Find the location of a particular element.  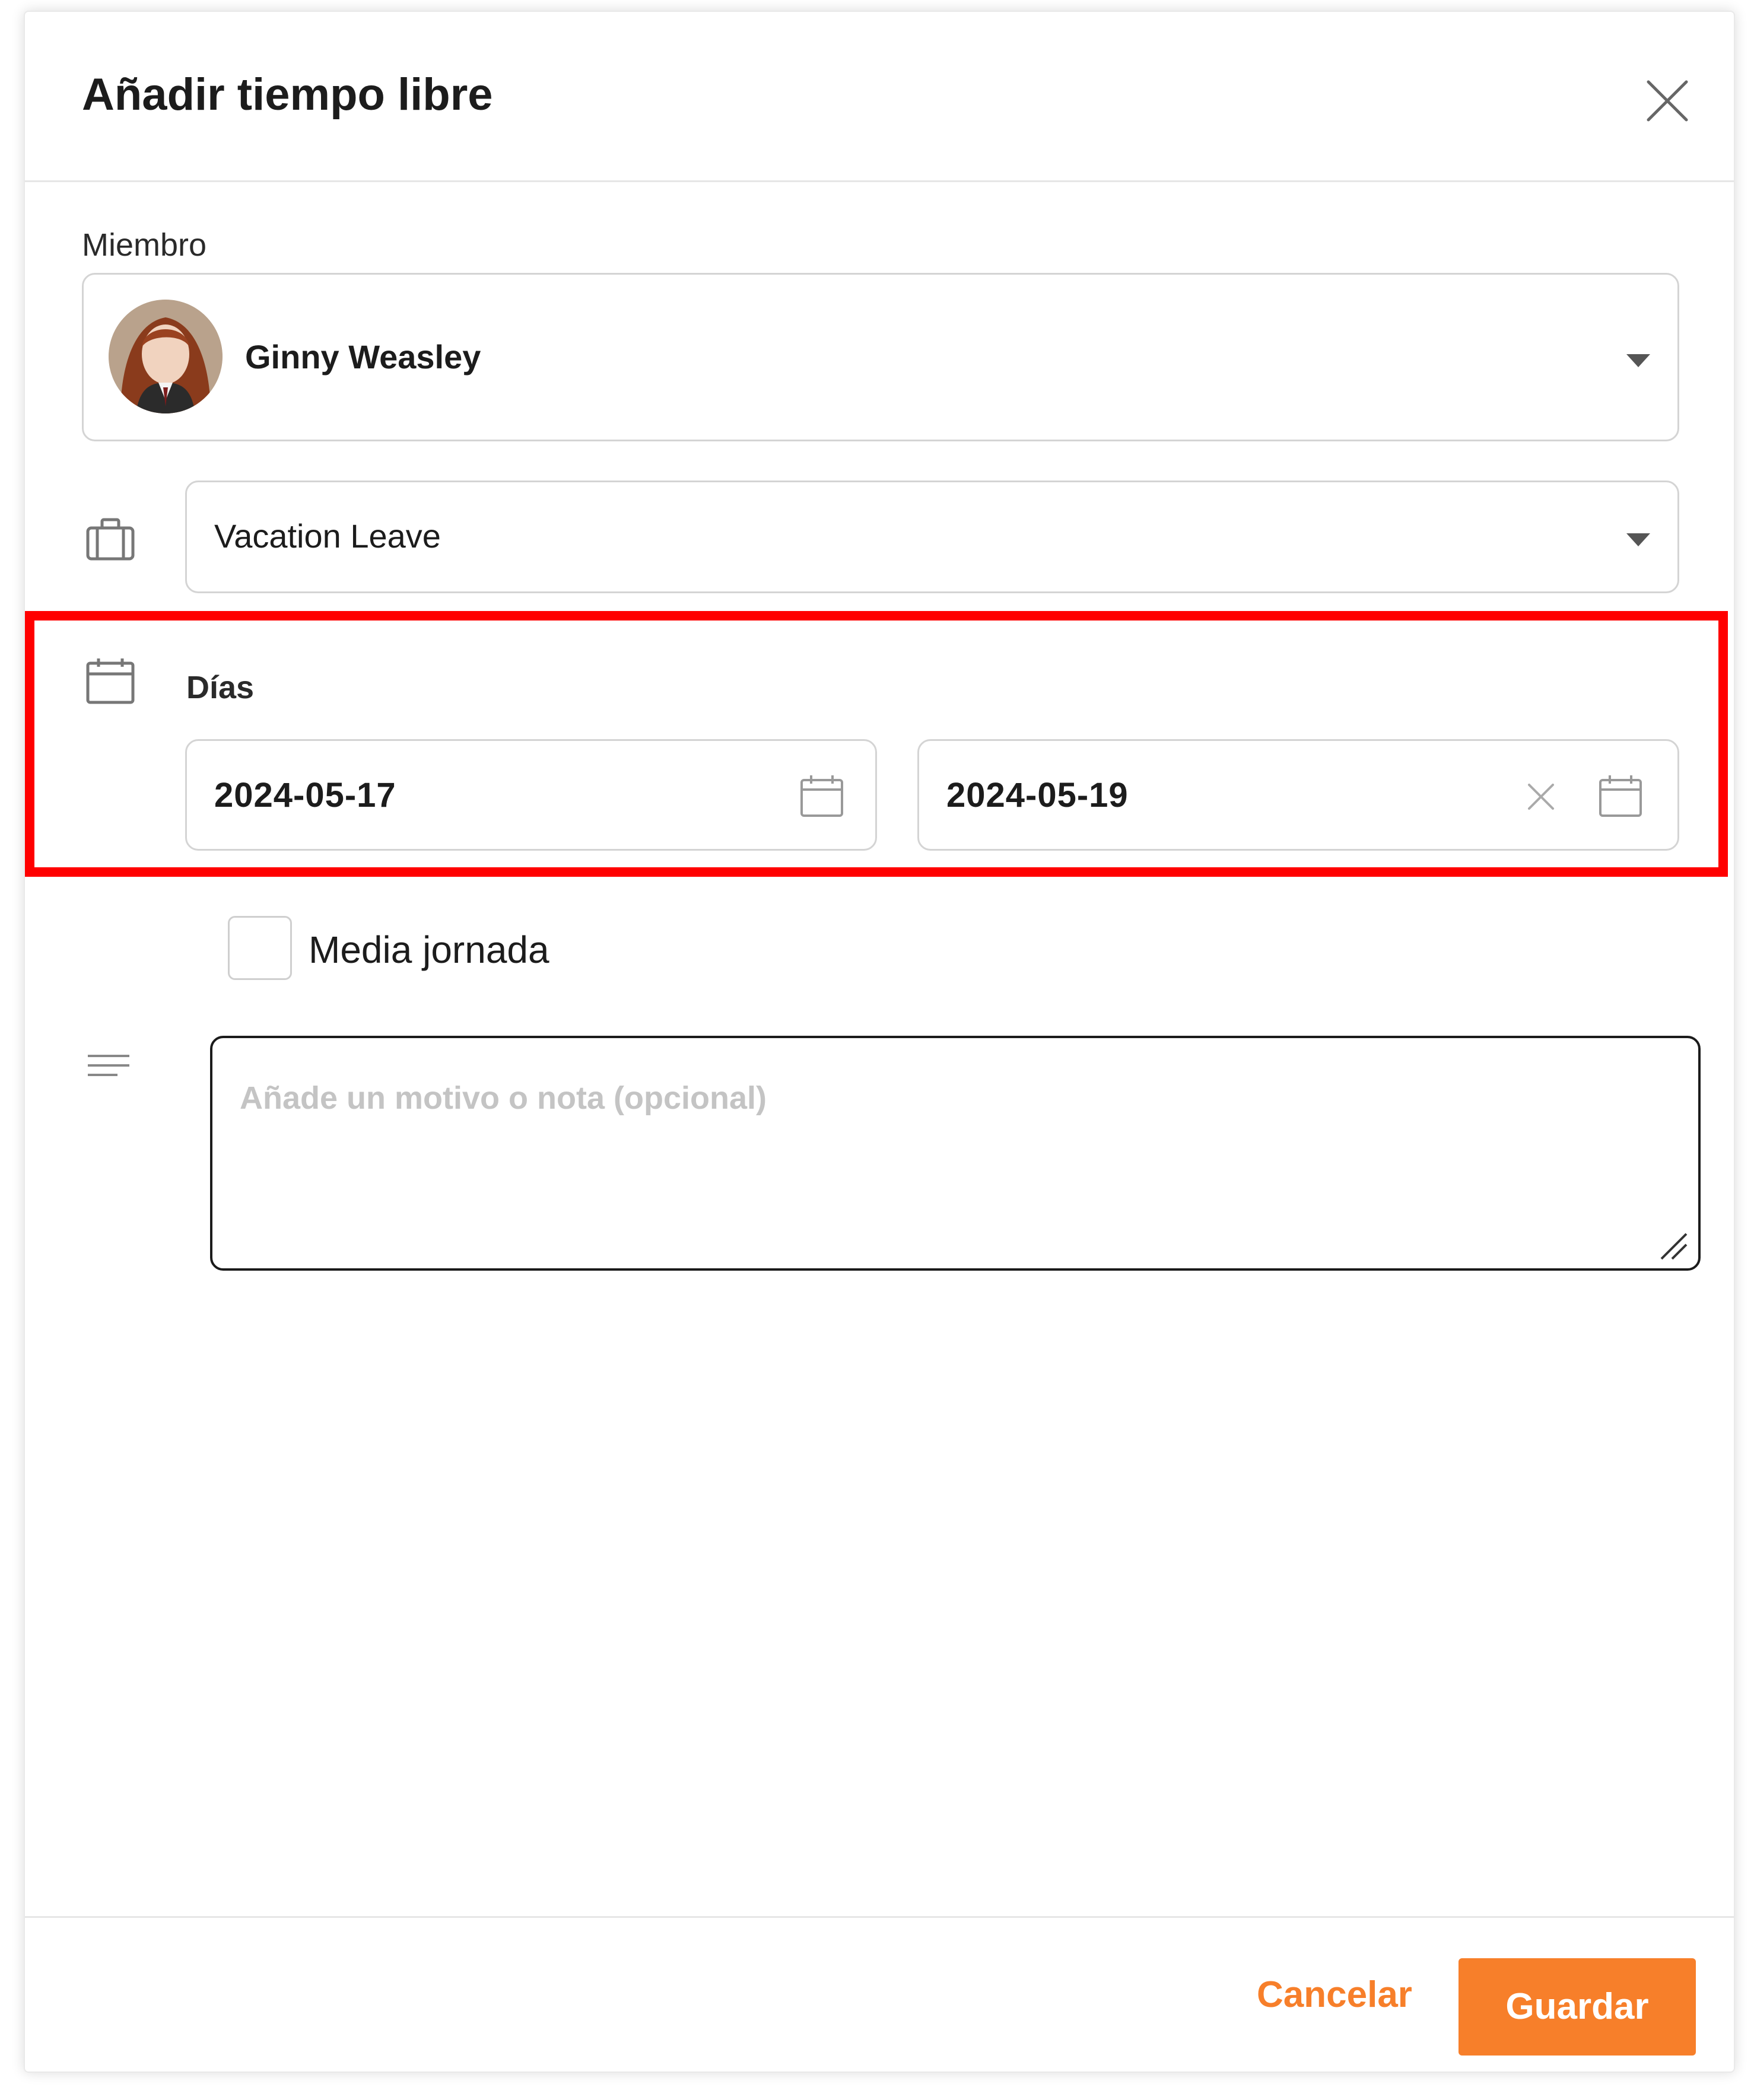

member-select: Ginny Weasley is located at coordinates (881, 357).